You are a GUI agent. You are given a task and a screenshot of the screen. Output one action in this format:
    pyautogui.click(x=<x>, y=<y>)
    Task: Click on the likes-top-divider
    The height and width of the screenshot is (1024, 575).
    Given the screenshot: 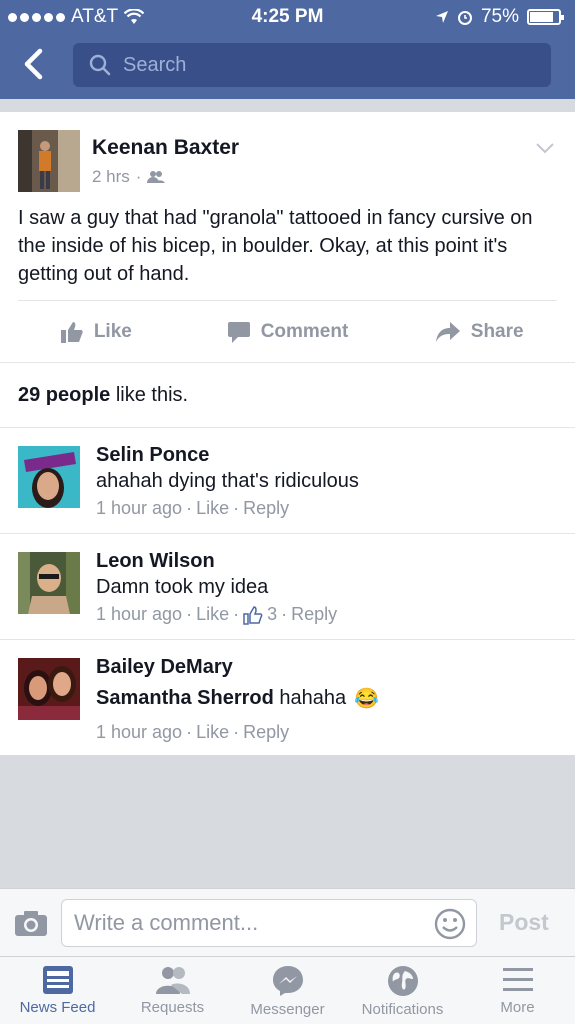 What is the action you would take?
    pyautogui.click(x=287, y=362)
    